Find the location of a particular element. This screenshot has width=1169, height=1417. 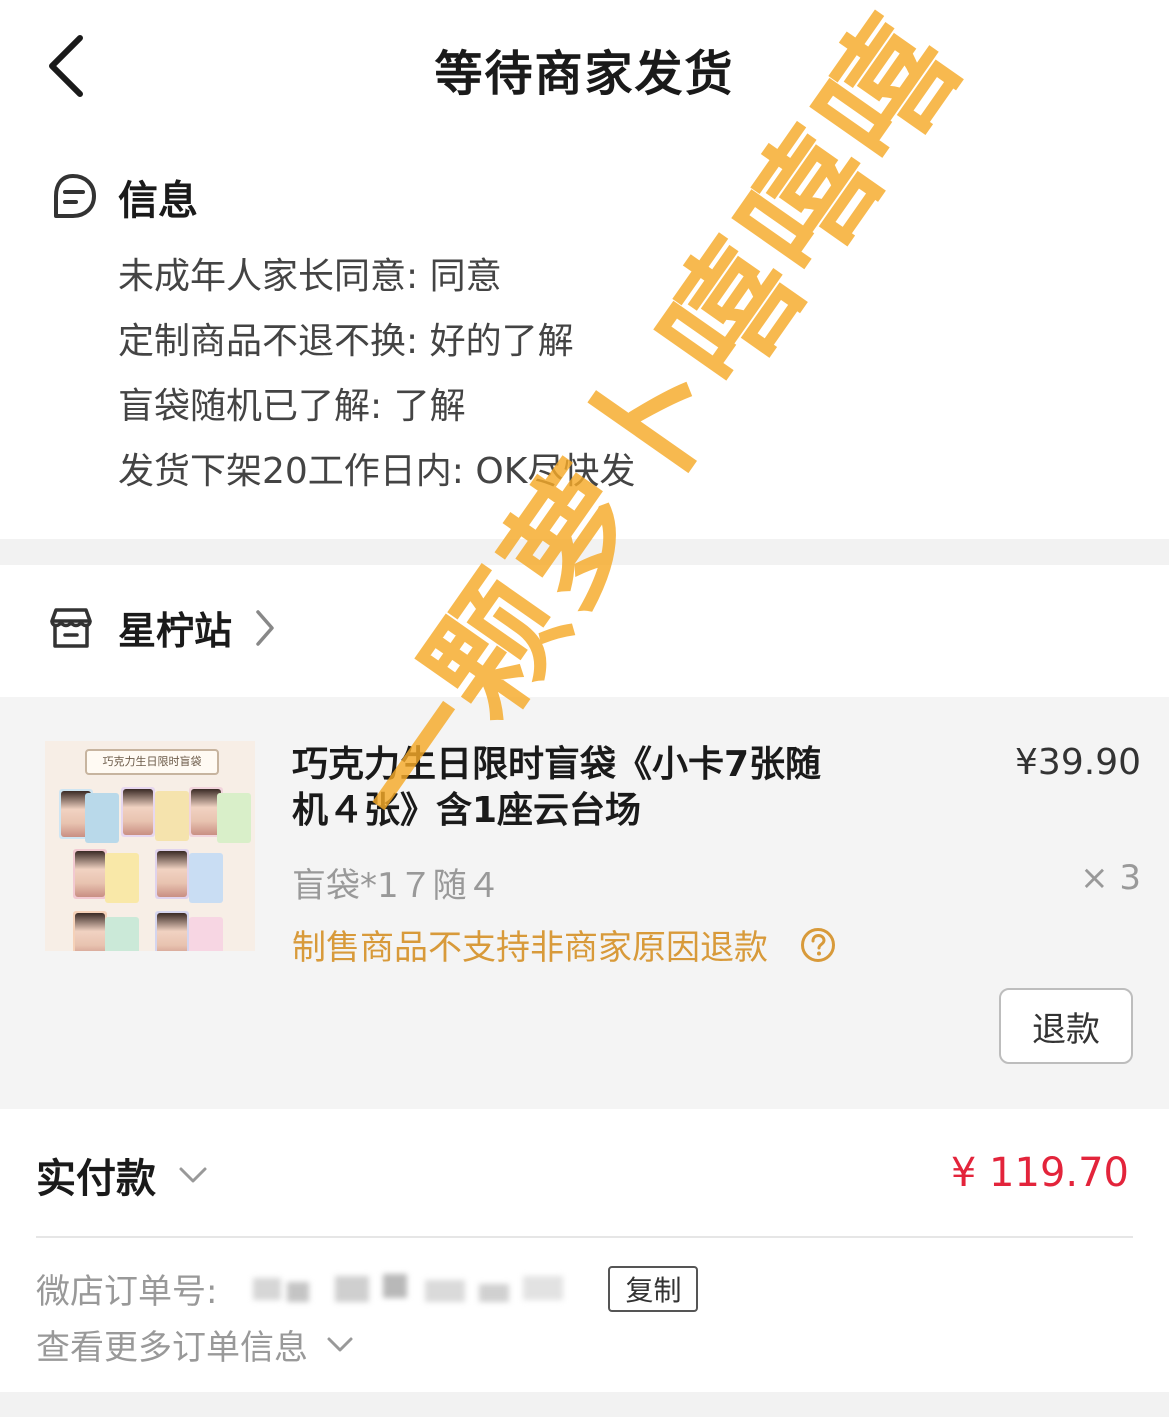

question-circle-icon is located at coordinates (818, 945).